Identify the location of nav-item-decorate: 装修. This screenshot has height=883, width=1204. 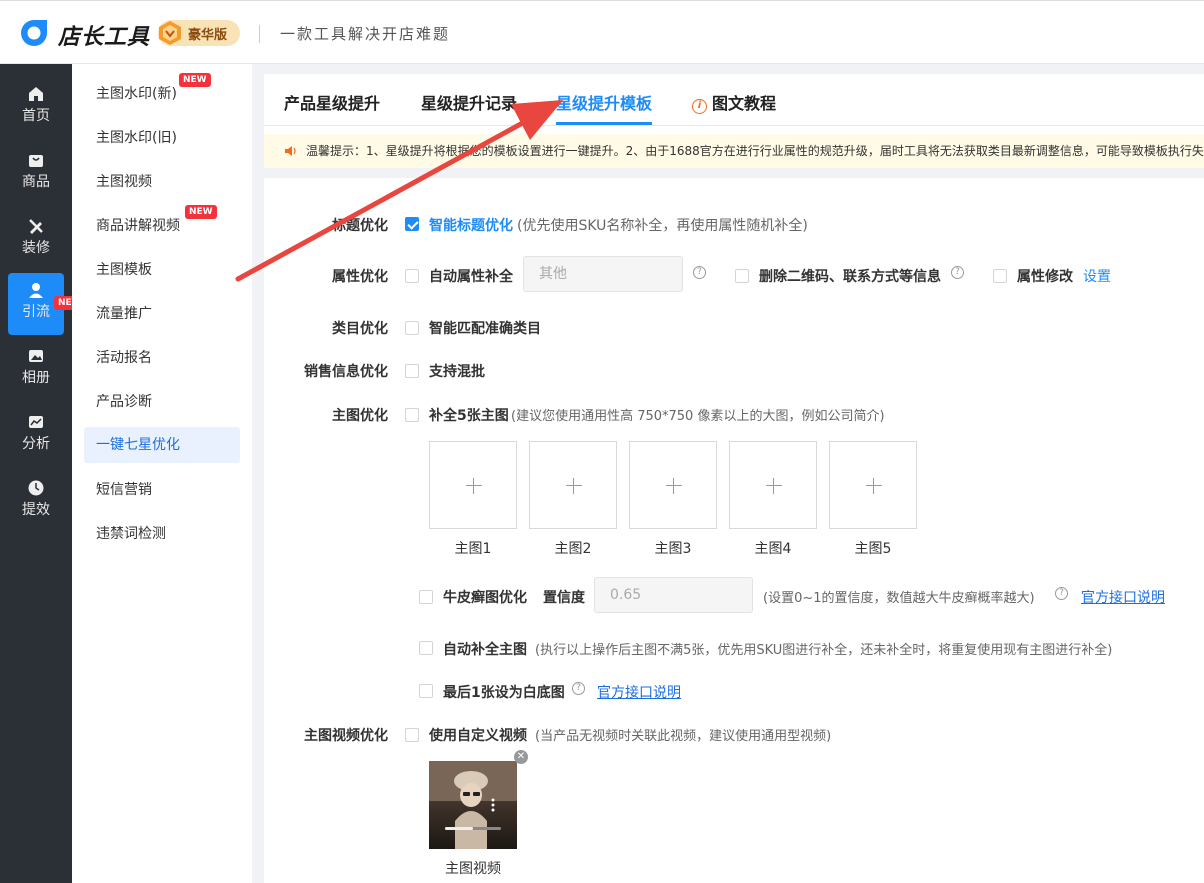
(36, 240).